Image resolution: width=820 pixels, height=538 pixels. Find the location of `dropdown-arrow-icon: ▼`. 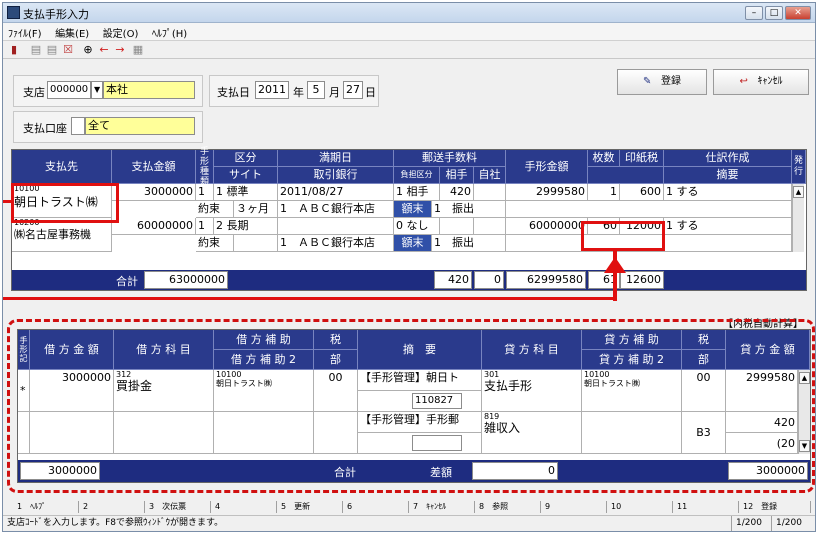

dropdown-arrow-icon: ▼ is located at coordinates (97, 90).